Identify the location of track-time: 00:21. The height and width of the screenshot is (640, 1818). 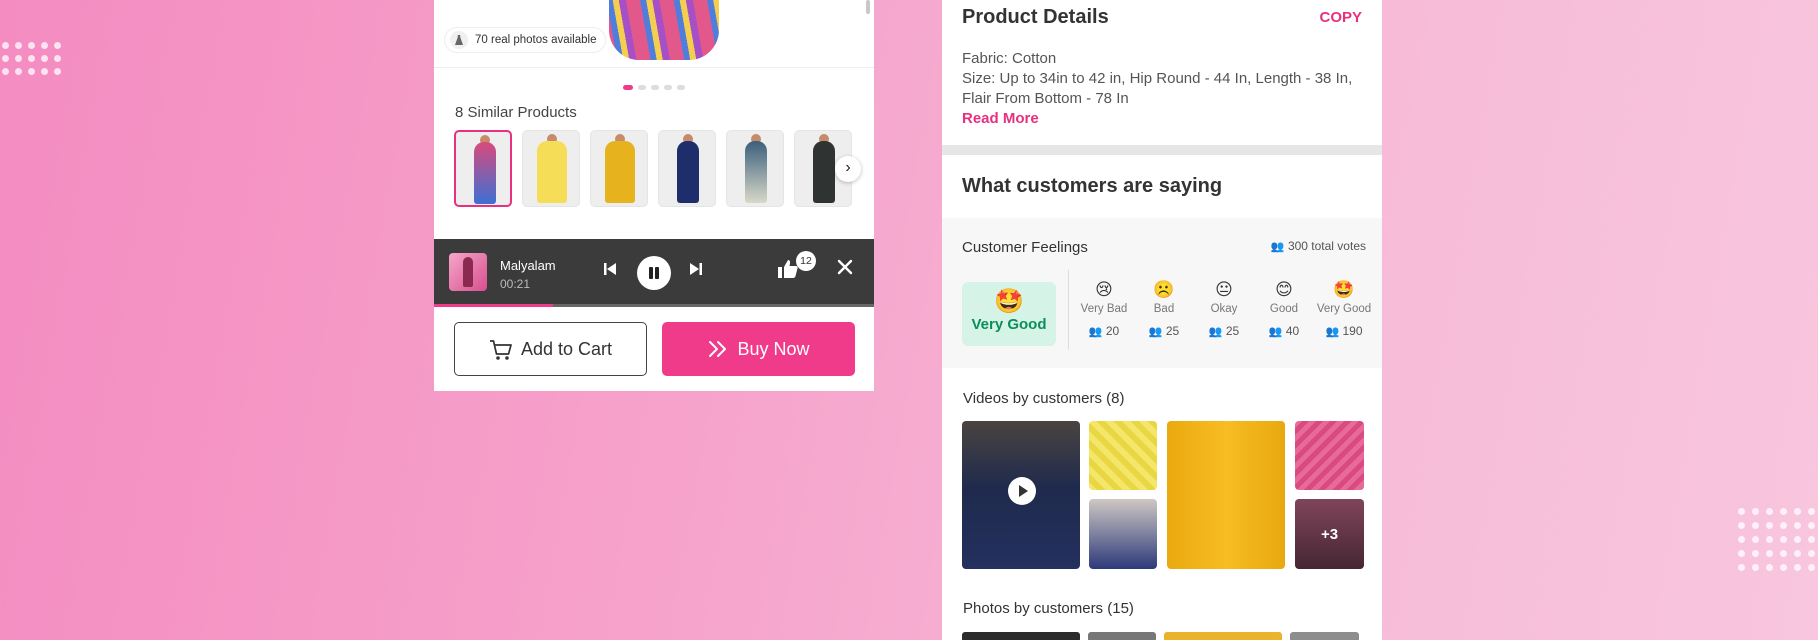
(515, 284).